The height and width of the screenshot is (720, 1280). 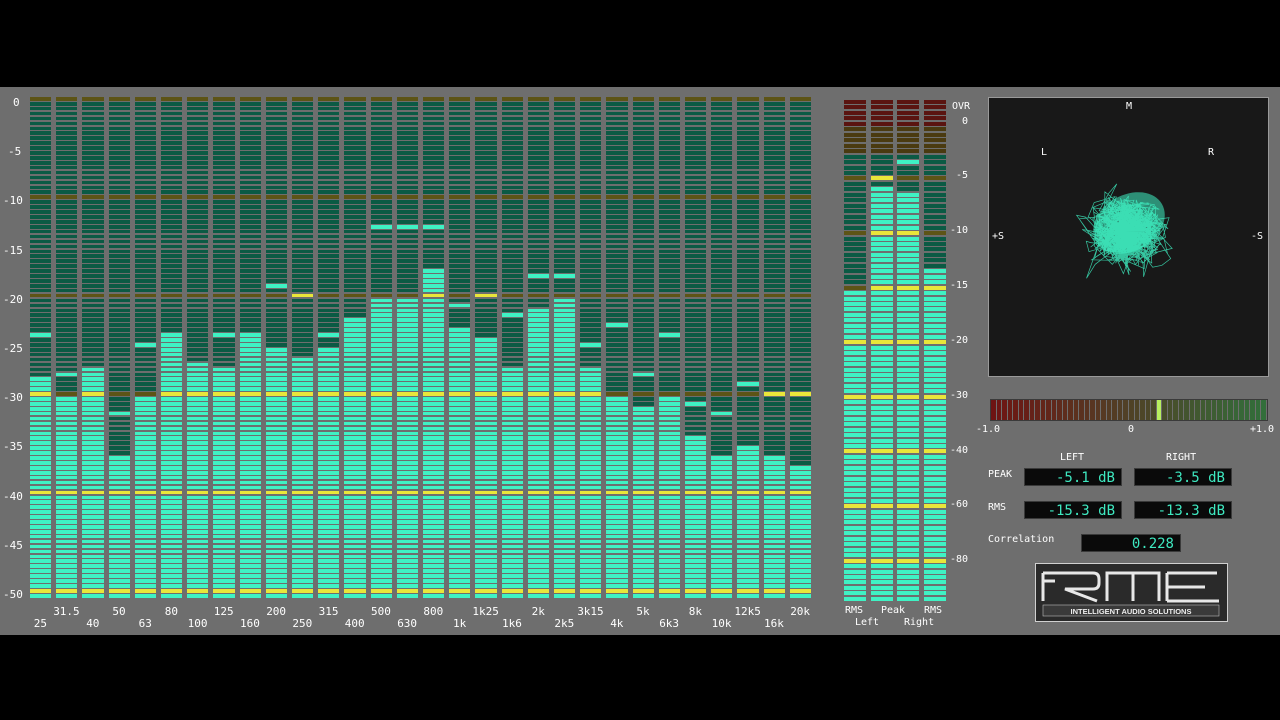 What do you see at coordinates (965, 121) in the screenshot?
I see `level-tick: 0` at bounding box center [965, 121].